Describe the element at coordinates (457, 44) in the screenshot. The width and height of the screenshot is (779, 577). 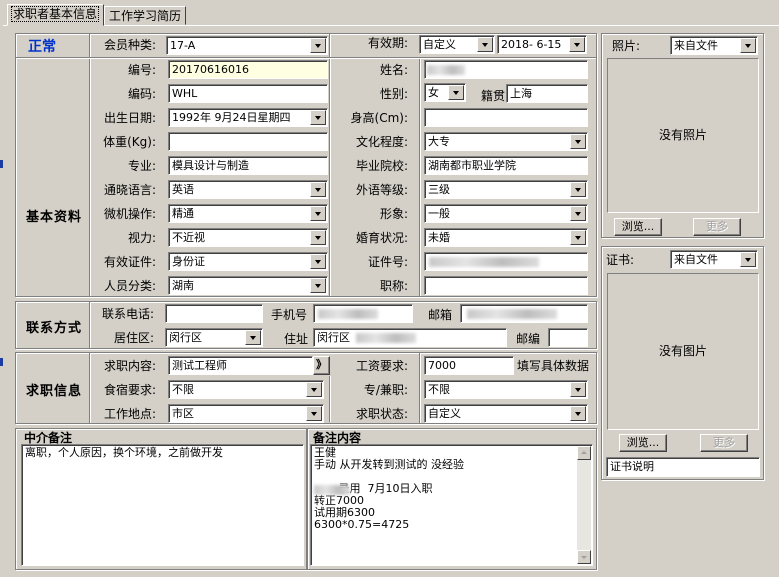
I see `validity-type-select: 自定义` at that location.